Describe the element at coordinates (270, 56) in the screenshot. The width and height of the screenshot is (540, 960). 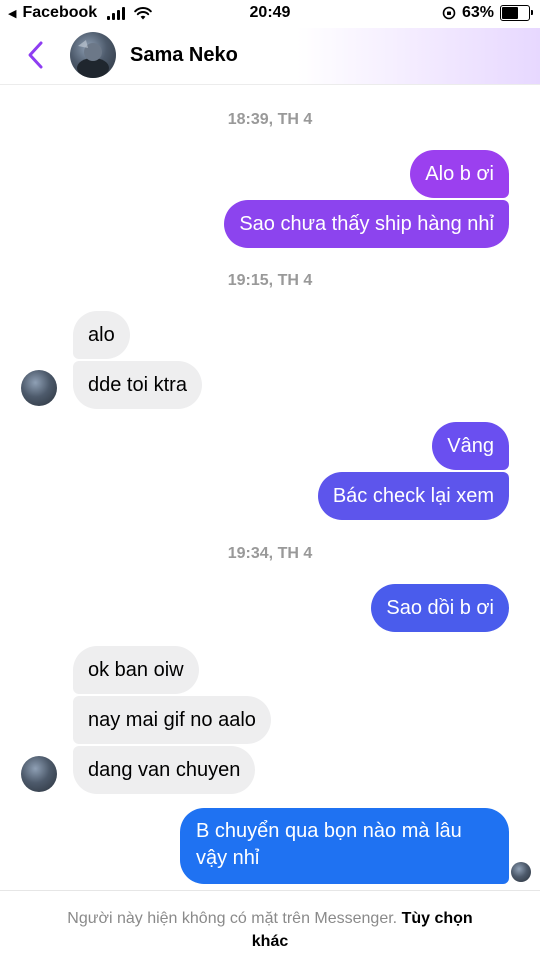
I see `chat-header: Sama Neko` at that location.